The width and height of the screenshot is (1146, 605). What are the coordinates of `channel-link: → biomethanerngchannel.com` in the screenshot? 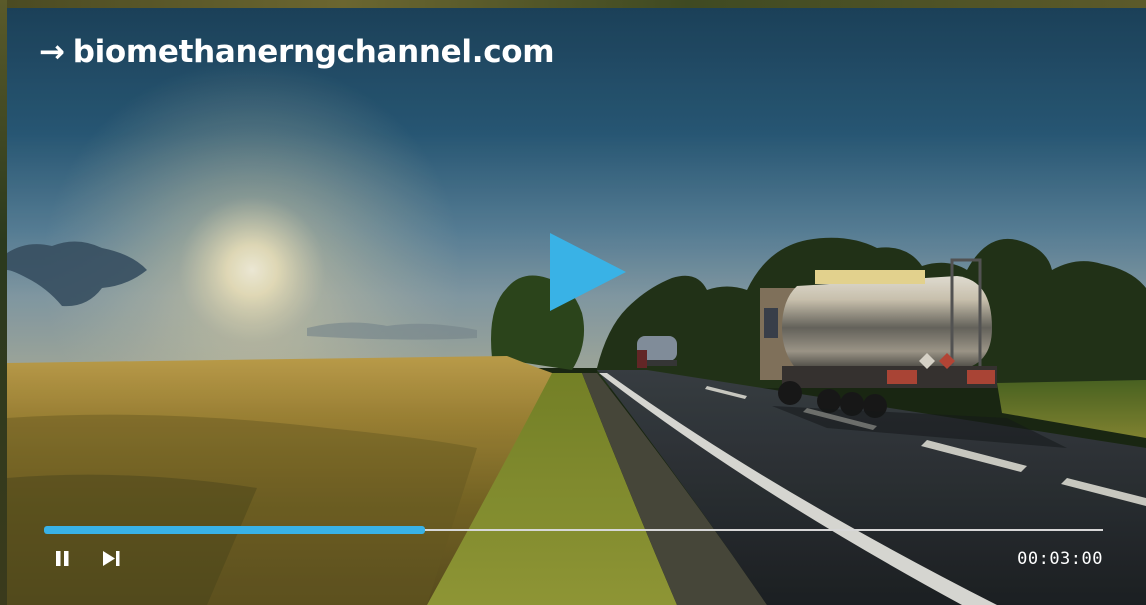 It's located at (297, 52).